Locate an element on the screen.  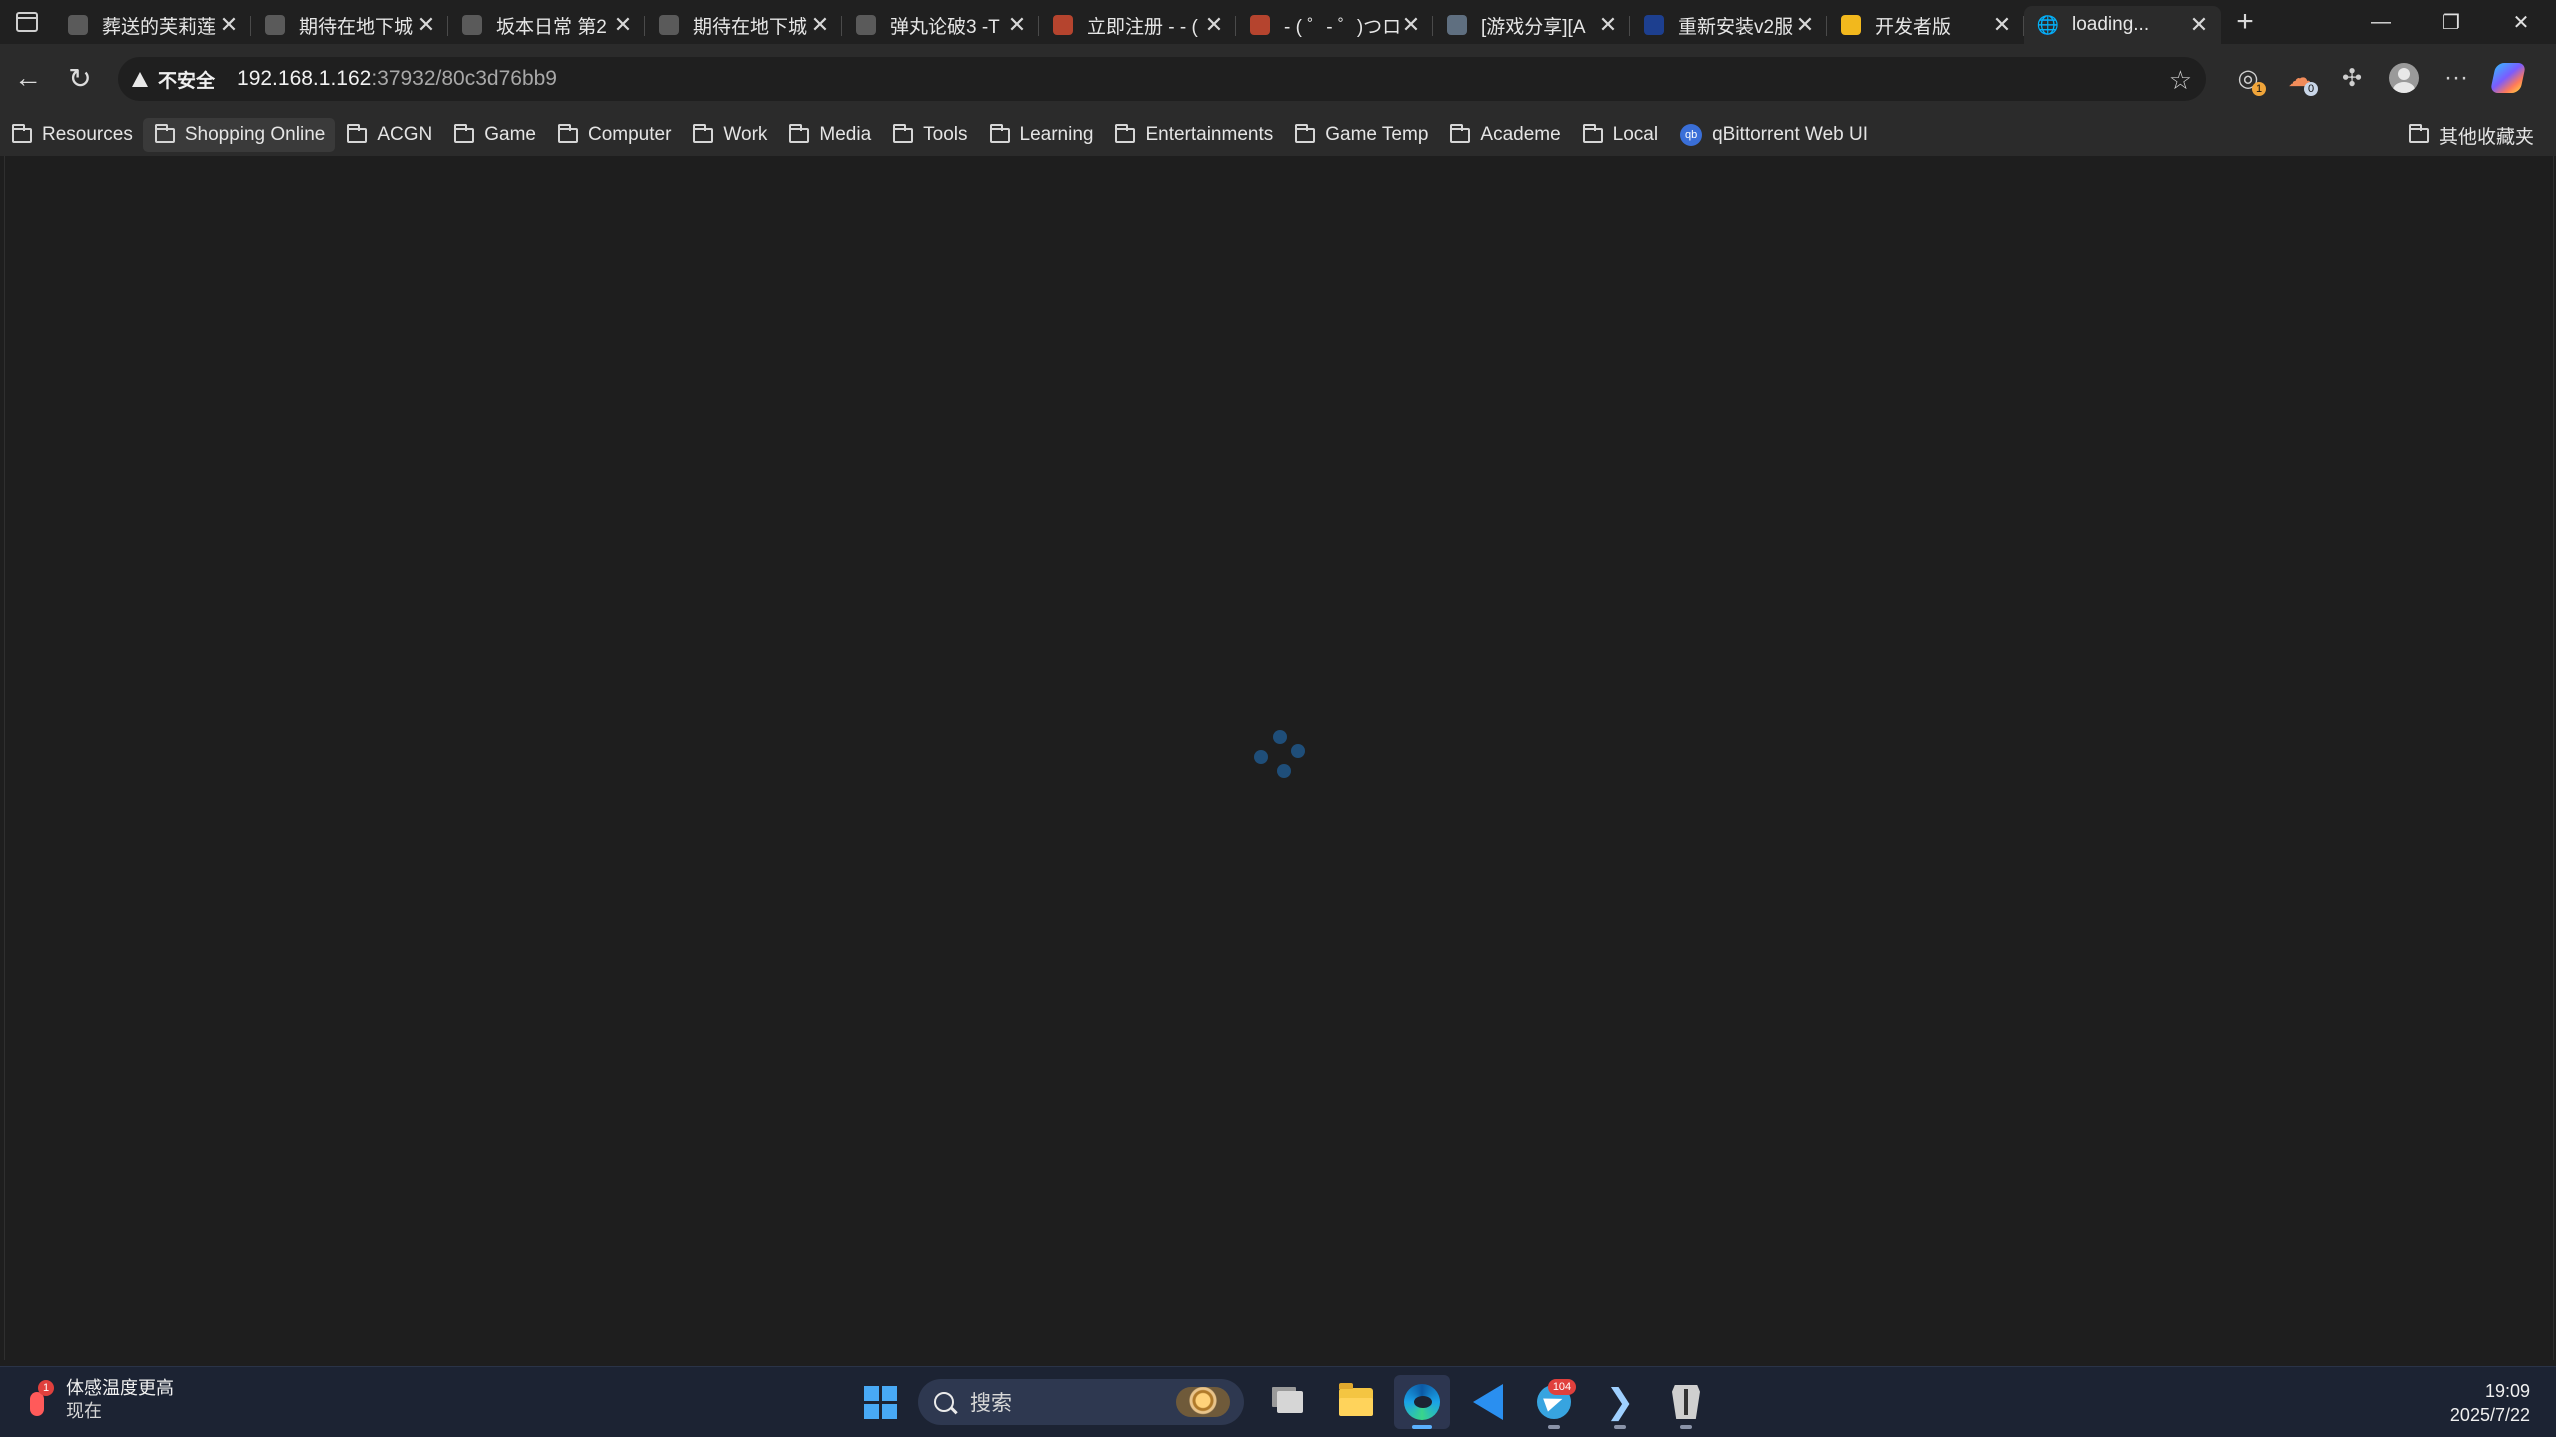
bookmark-resources: Resources is located at coordinates (71, 135).